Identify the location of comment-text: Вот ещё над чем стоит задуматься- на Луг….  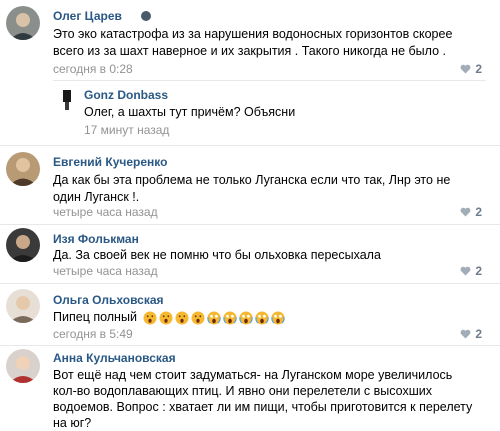
(263, 399).